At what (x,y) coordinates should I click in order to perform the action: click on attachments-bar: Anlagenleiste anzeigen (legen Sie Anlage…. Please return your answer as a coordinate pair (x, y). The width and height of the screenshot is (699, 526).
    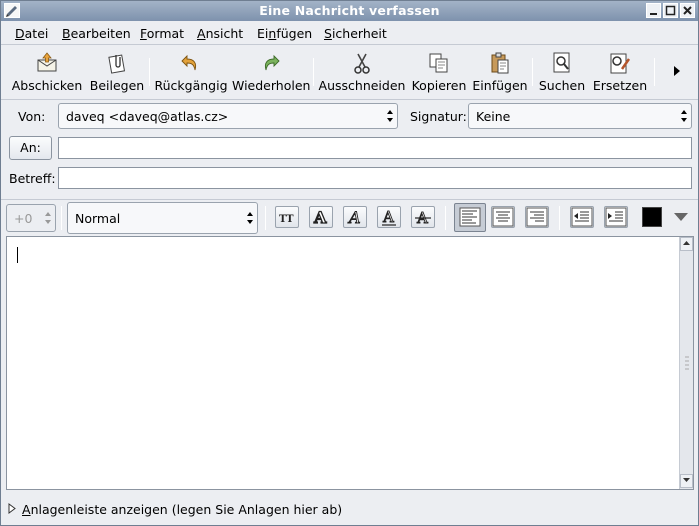
    Looking at the image, I should click on (349, 510).